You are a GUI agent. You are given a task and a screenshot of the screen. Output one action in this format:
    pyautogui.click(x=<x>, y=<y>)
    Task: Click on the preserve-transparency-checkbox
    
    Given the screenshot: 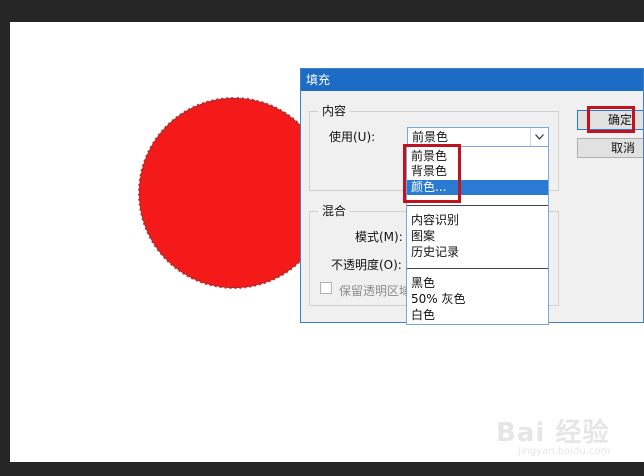 What is the action you would take?
    pyautogui.click(x=326, y=288)
    